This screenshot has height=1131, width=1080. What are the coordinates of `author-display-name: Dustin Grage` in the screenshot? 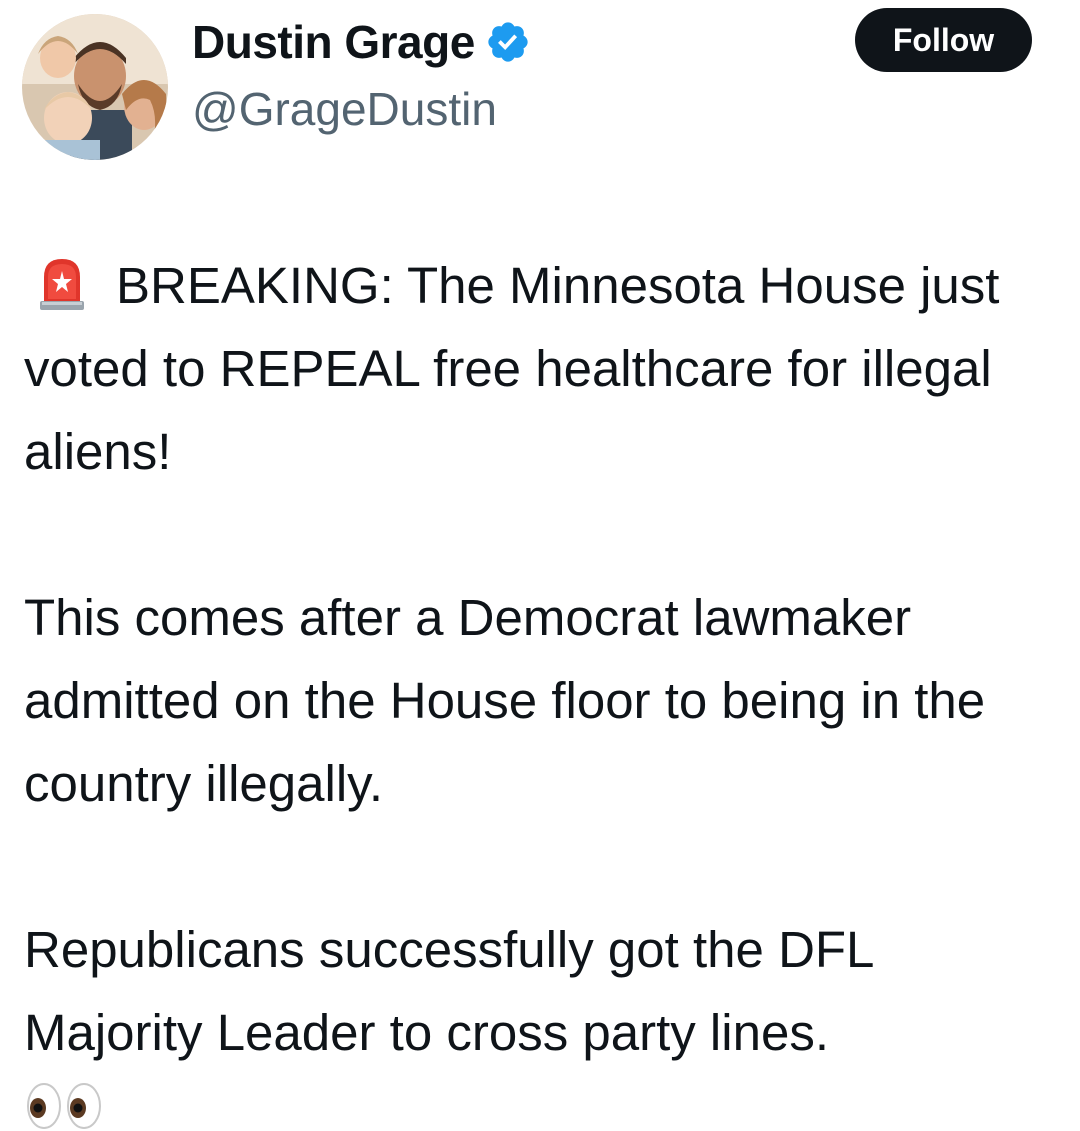 It's located at (333, 42).